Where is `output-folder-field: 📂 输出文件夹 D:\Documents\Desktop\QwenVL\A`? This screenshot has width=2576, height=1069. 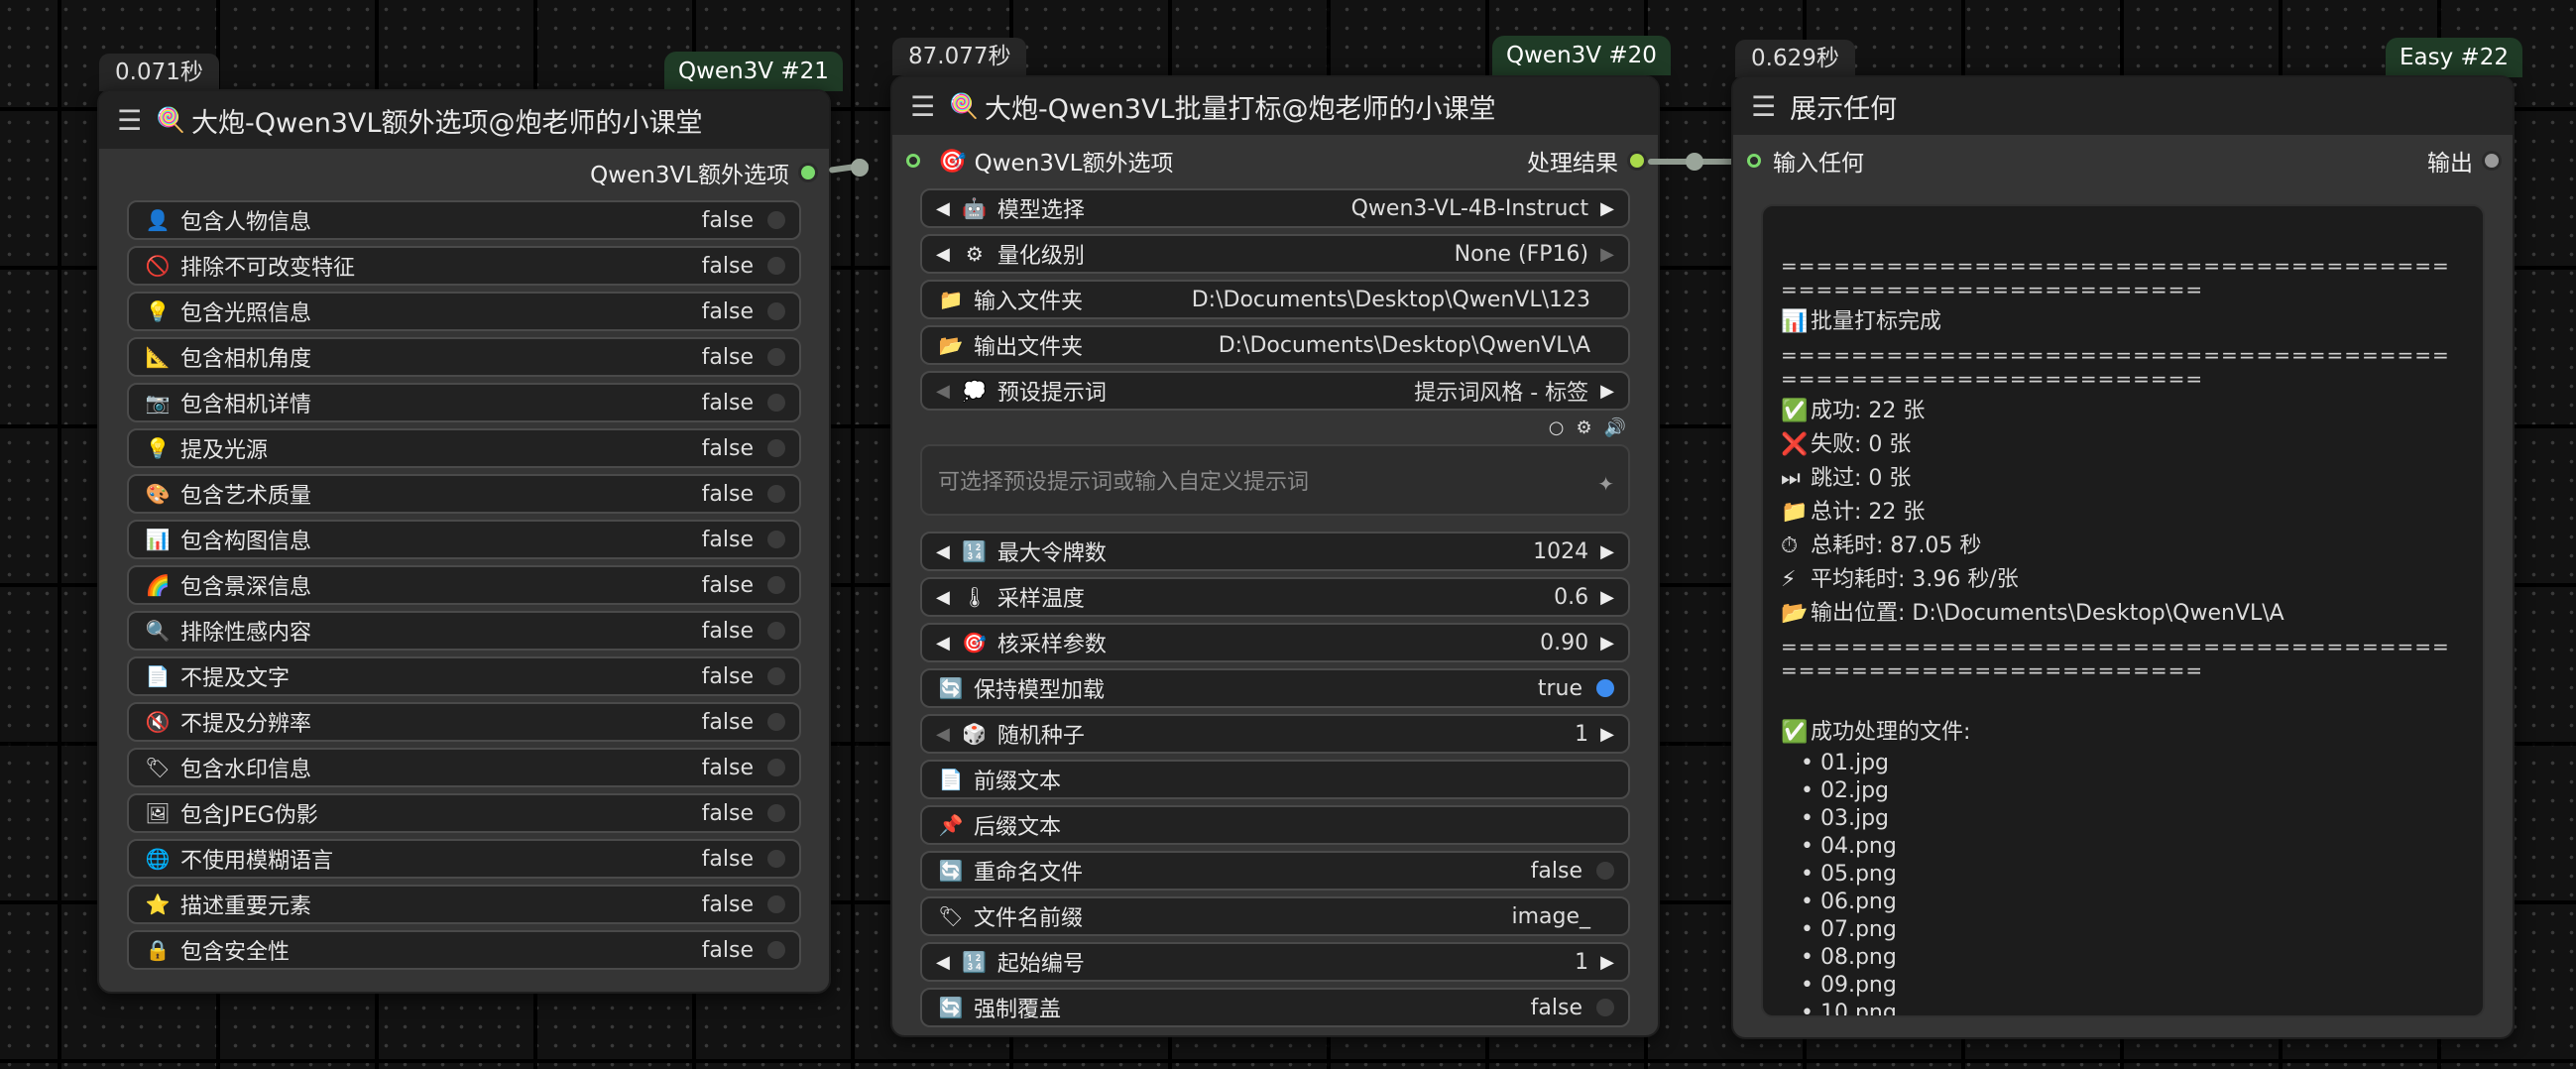 output-folder-field: 📂 输出文件夹 D:\Documents\Desktop\QwenVL\A is located at coordinates (1275, 345).